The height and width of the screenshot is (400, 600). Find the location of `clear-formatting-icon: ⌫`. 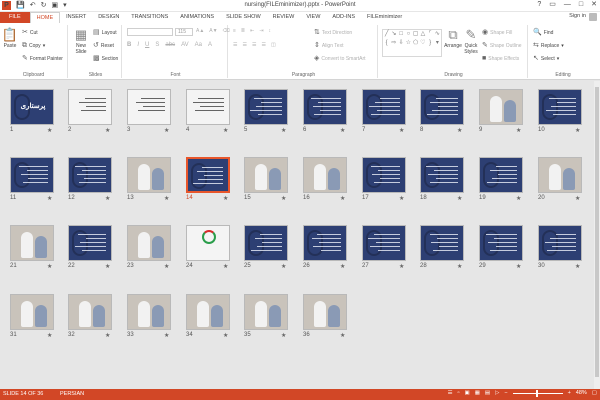

clear-formatting-icon: ⌫ is located at coordinates (226, 31).